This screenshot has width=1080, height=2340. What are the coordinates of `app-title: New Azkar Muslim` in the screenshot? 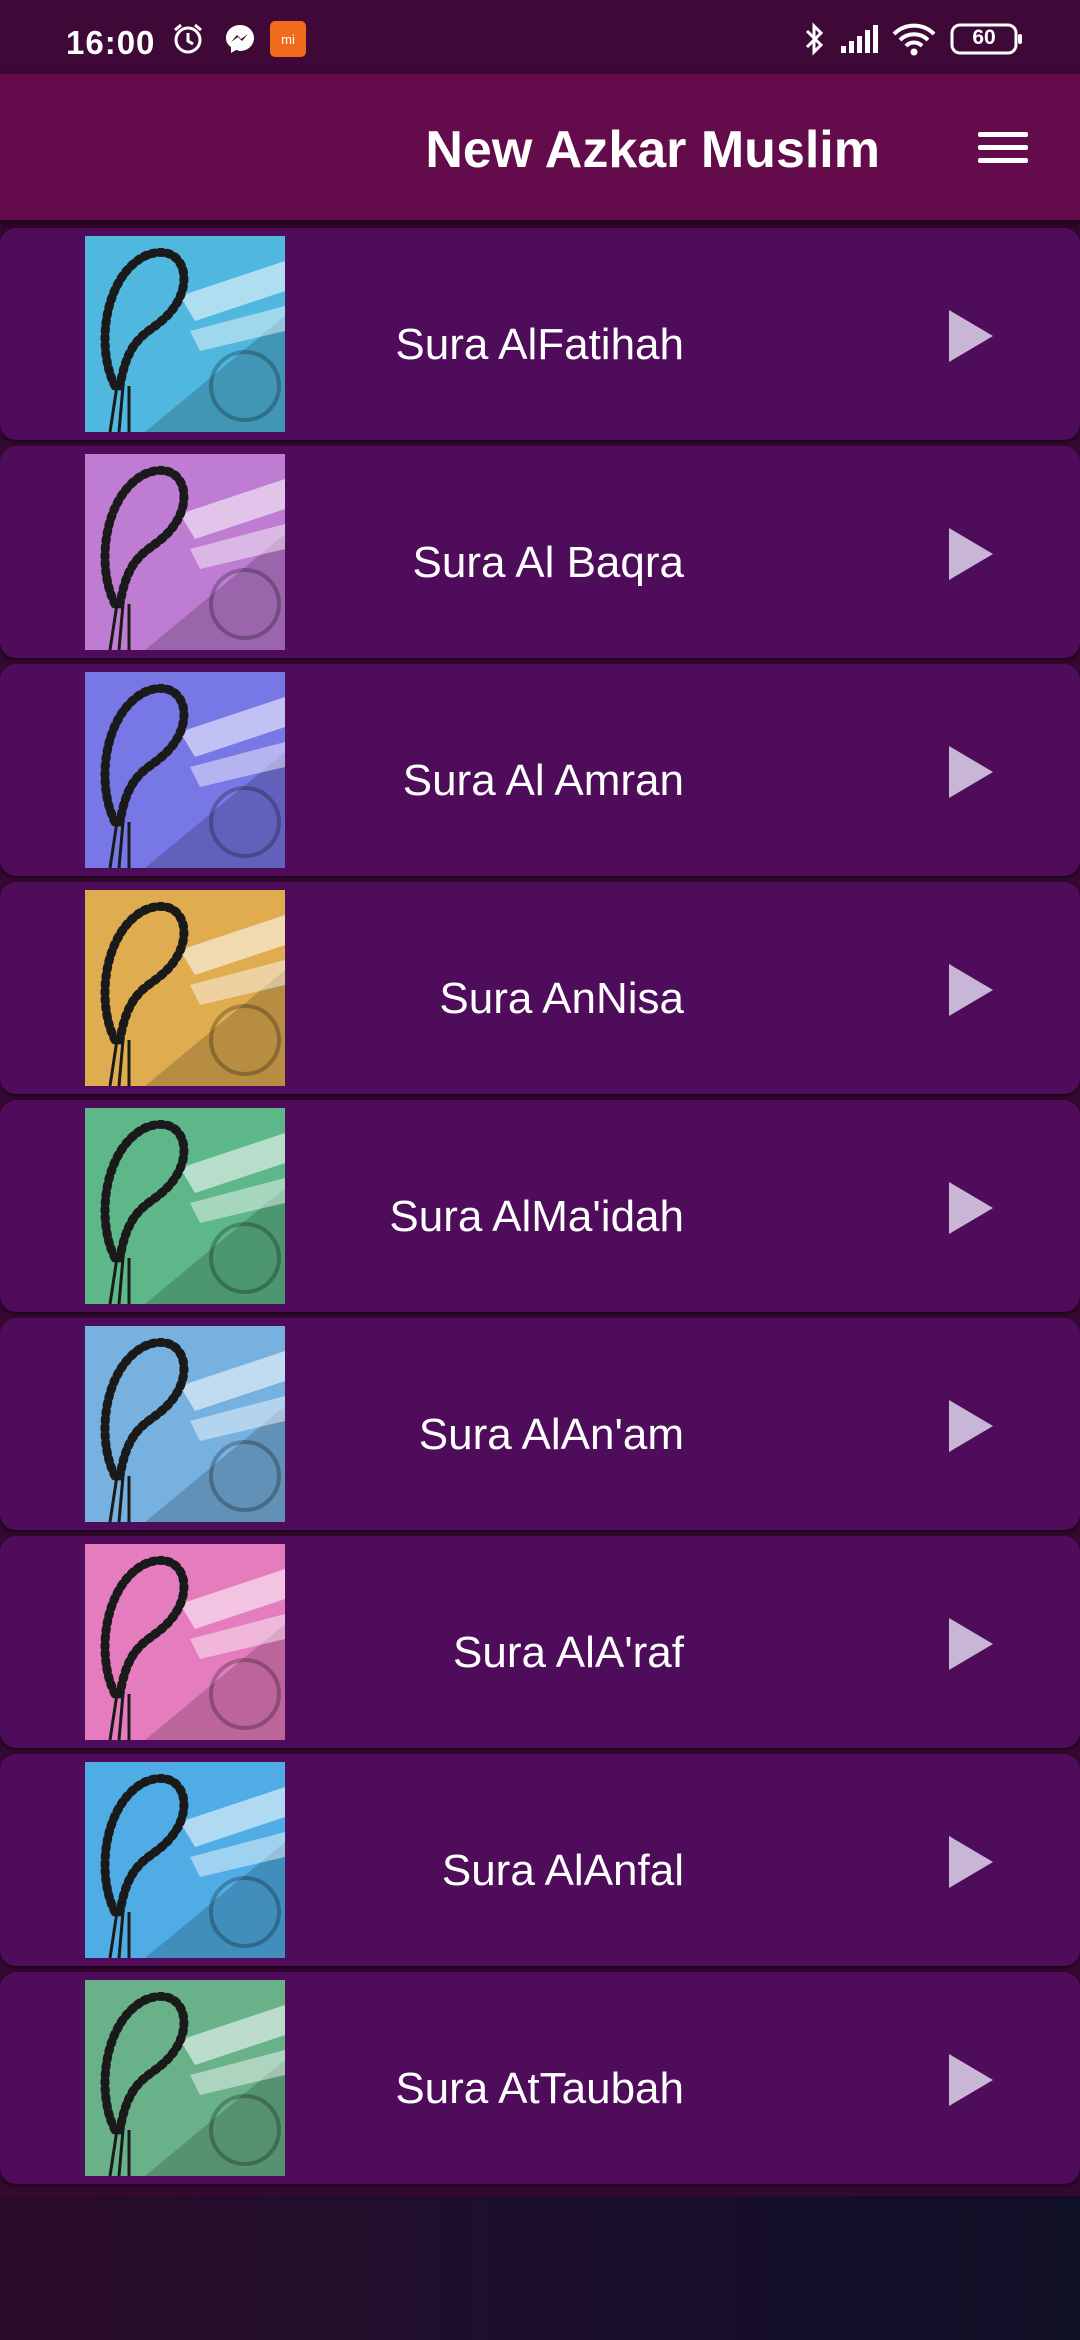 It's located at (652, 150).